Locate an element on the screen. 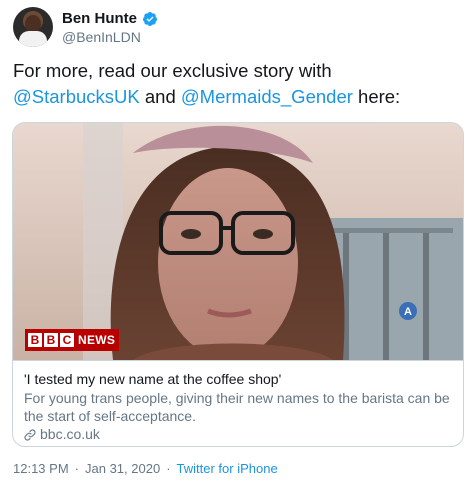 The height and width of the screenshot is (487, 476). tweet-text-prefix: For more, read our exclusive story with is located at coordinates (172, 70).